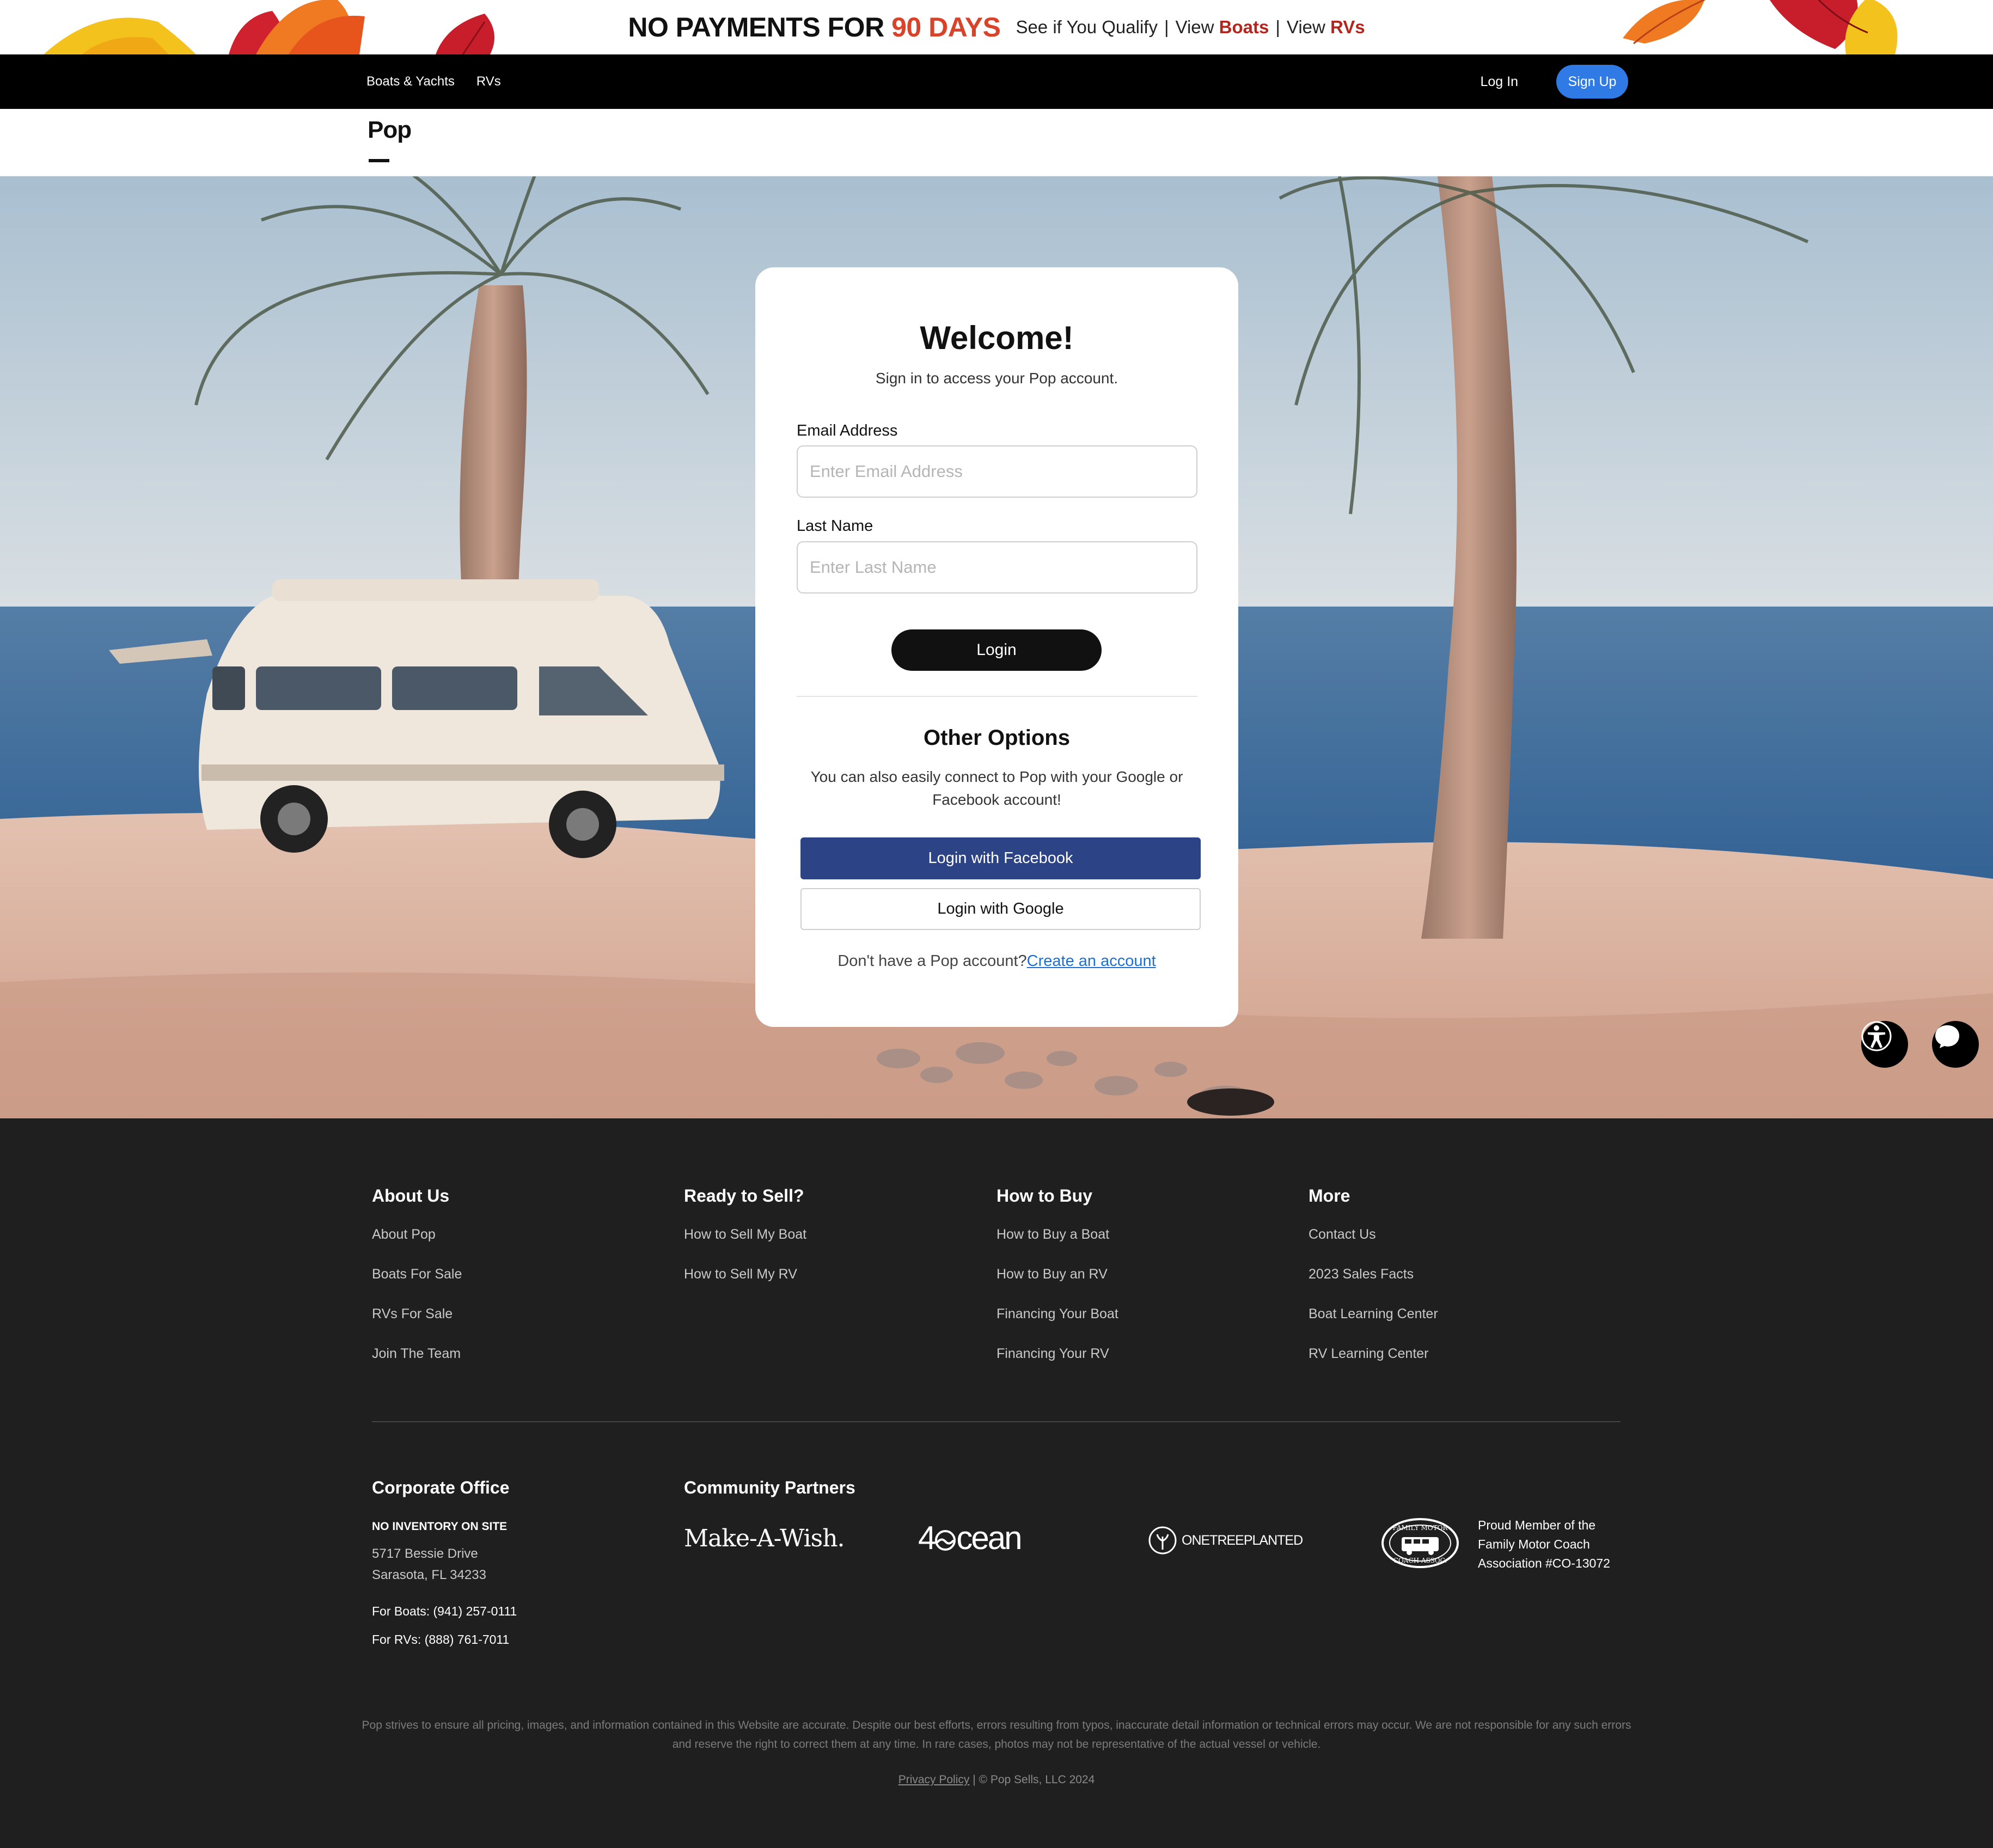 The height and width of the screenshot is (1848, 1993). Describe the element at coordinates (425, 1553) in the screenshot. I see `office-address-line1: 5717 Bessie Drive` at that location.